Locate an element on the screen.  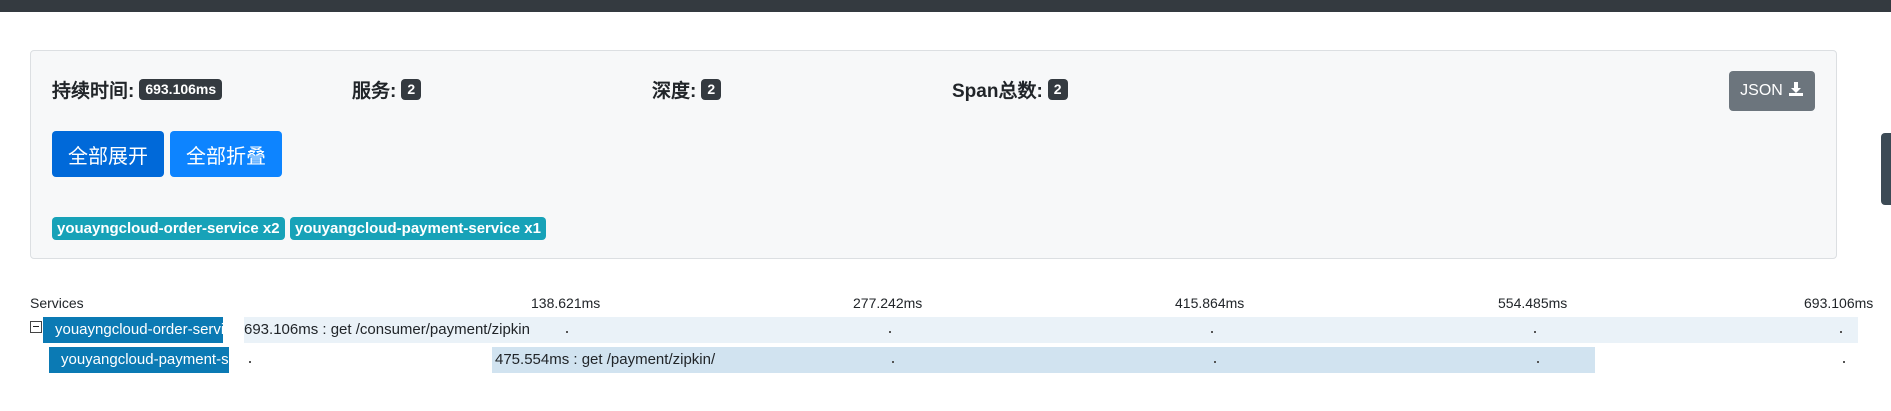
depth-label: 深度: is located at coordinates (674, 91).